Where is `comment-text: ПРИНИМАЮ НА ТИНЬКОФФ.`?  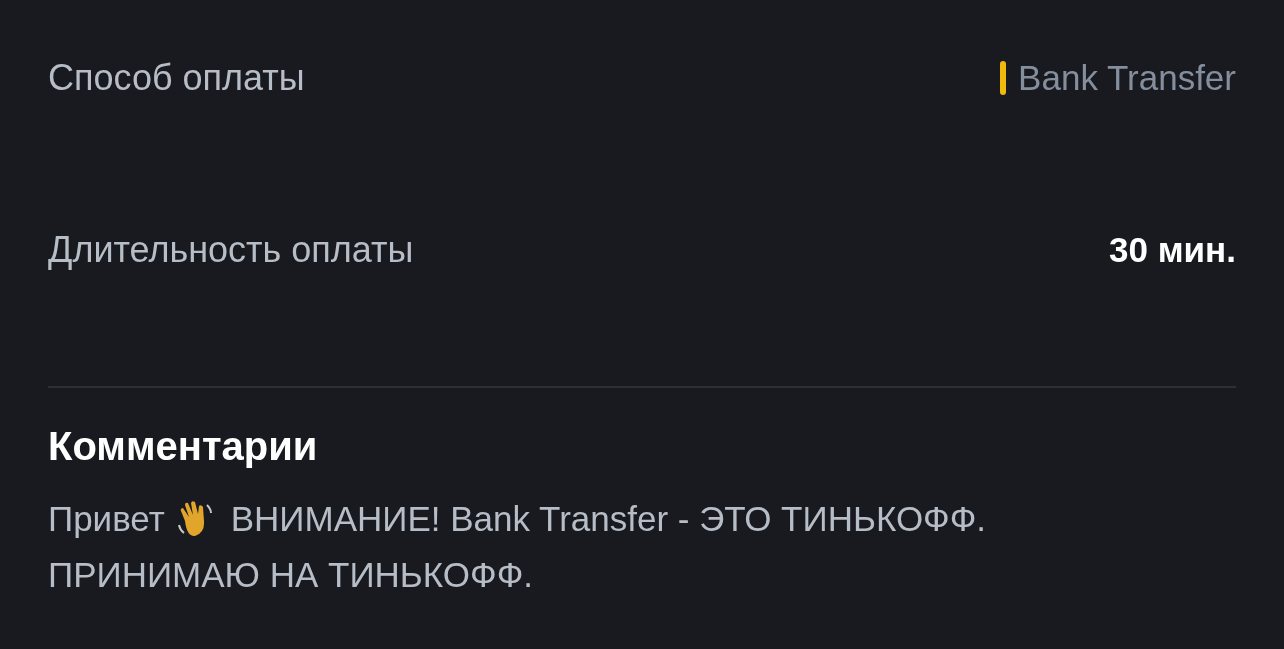
comment-text: ПРИНИМАЮ НА ТИНЬКОФФ. is located at coordinates (291, 575).